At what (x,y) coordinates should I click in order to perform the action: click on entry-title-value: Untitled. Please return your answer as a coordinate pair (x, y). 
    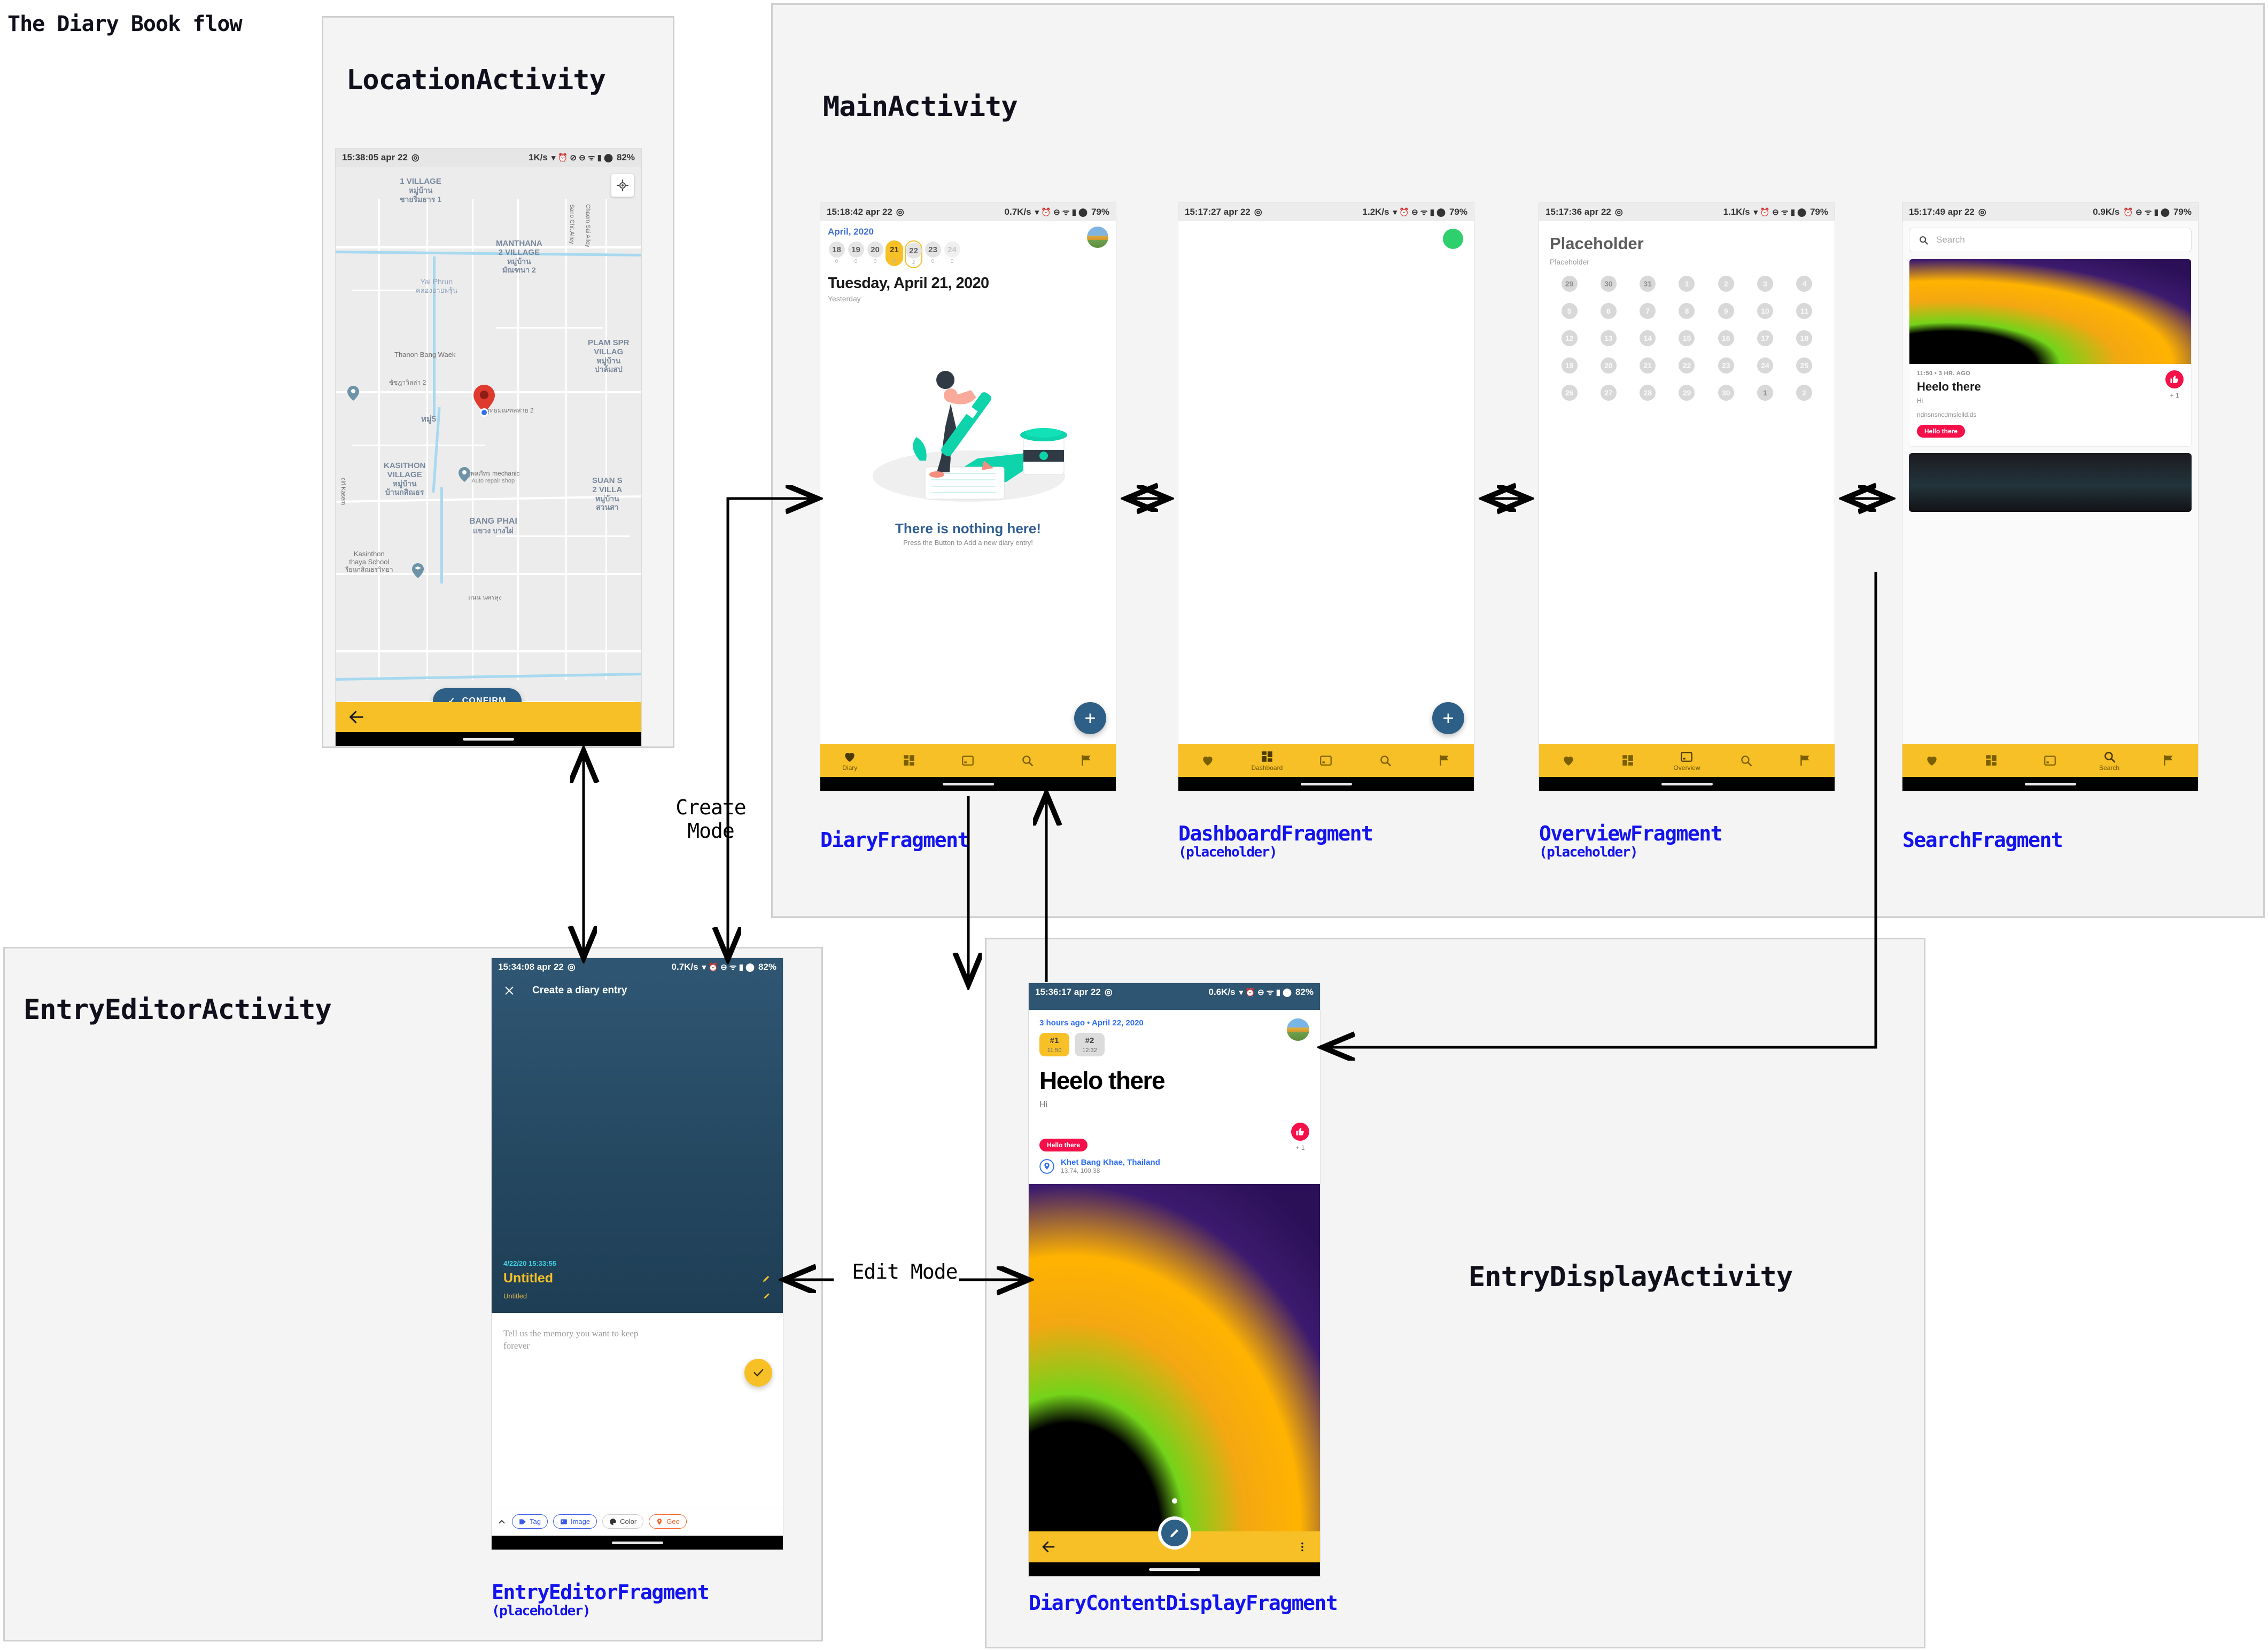
    Looking at the image, I should click on (528, 1279).